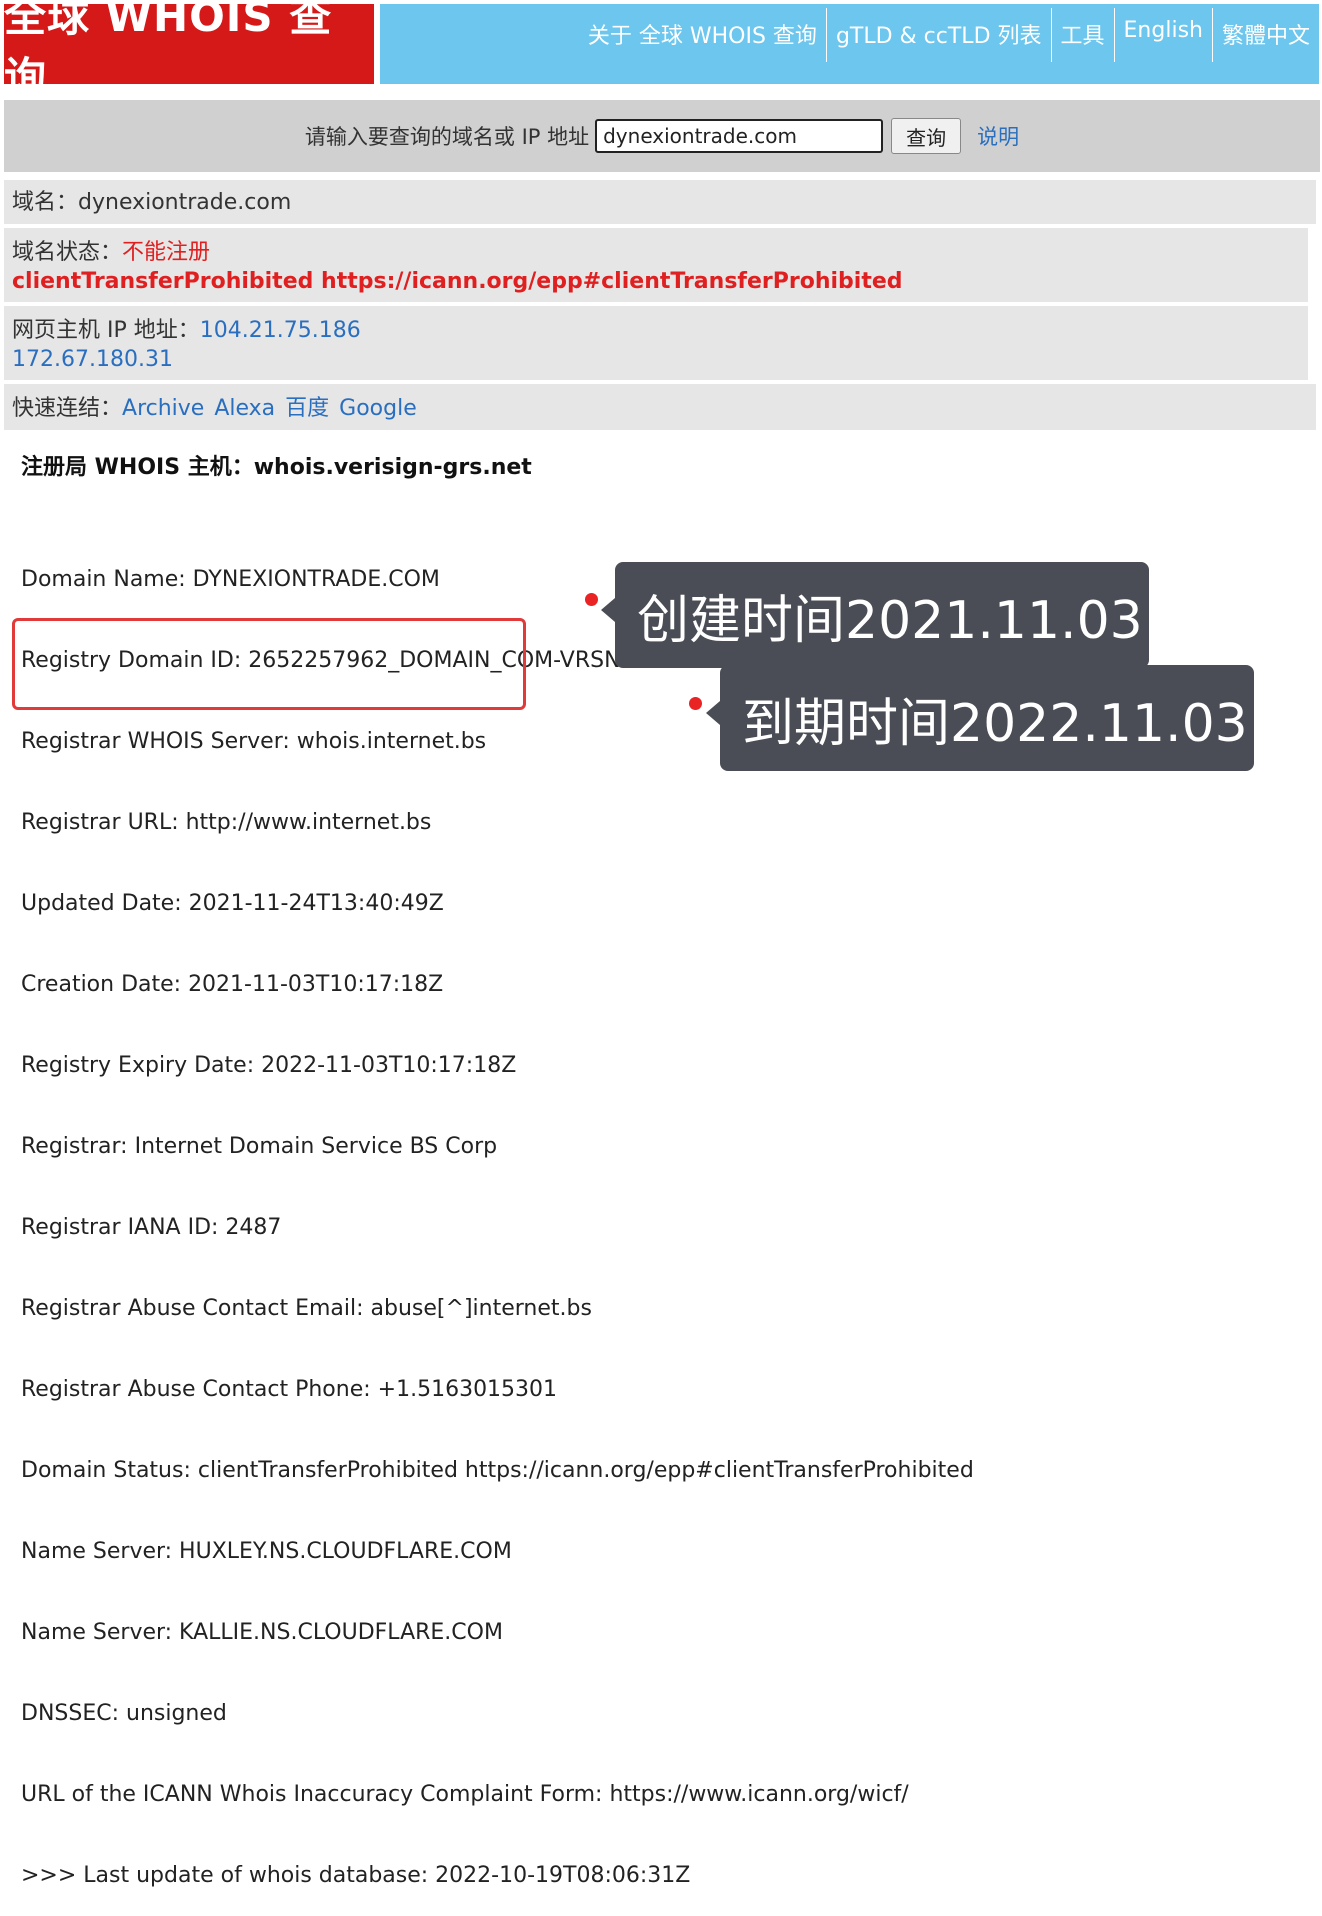 The width and height of the screenshot is (1322, 1916). What do you see at coordinates (998, 136) in the screenshot?
I see `help-link: 说明` at bounding box center [998, 136].